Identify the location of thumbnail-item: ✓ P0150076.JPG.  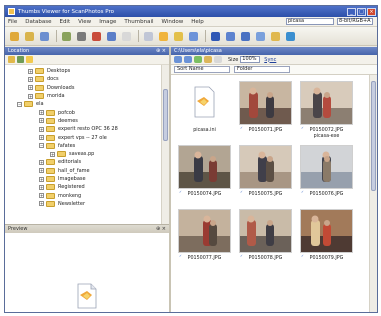
(326, 174).